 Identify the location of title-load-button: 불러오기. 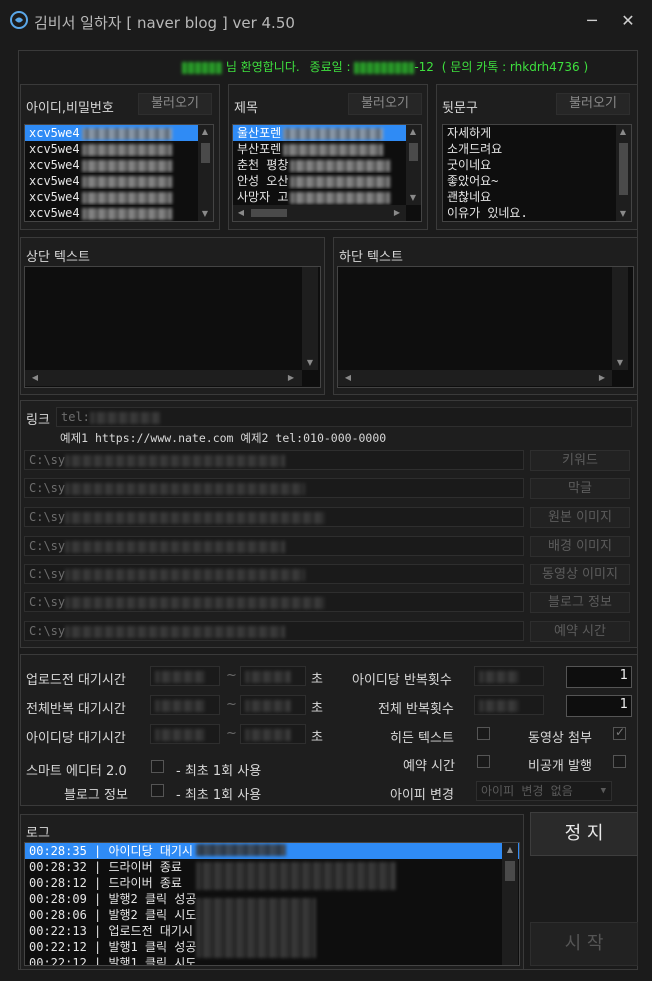
(385, 104).